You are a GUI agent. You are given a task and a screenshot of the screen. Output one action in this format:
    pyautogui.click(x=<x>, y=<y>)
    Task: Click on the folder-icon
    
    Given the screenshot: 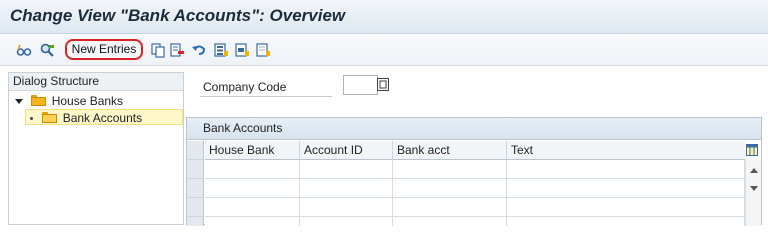 What is the action you would take?
    pyautogui.click(x=39, y=100)
    